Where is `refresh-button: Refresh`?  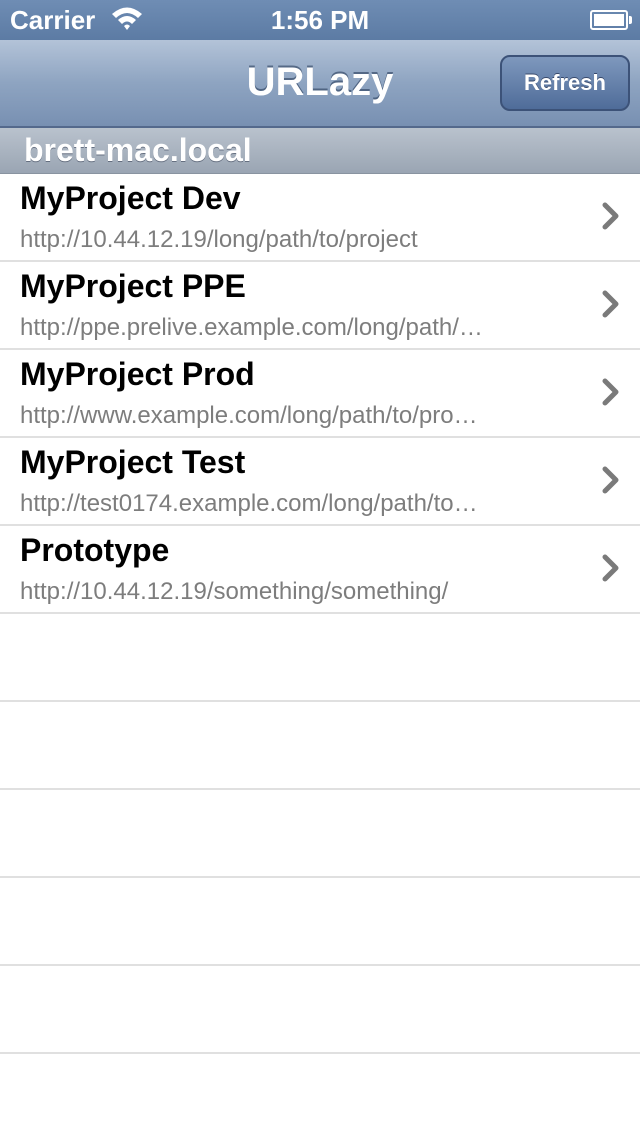 refresh-button: Refresh is located at coordinates (565, 83).